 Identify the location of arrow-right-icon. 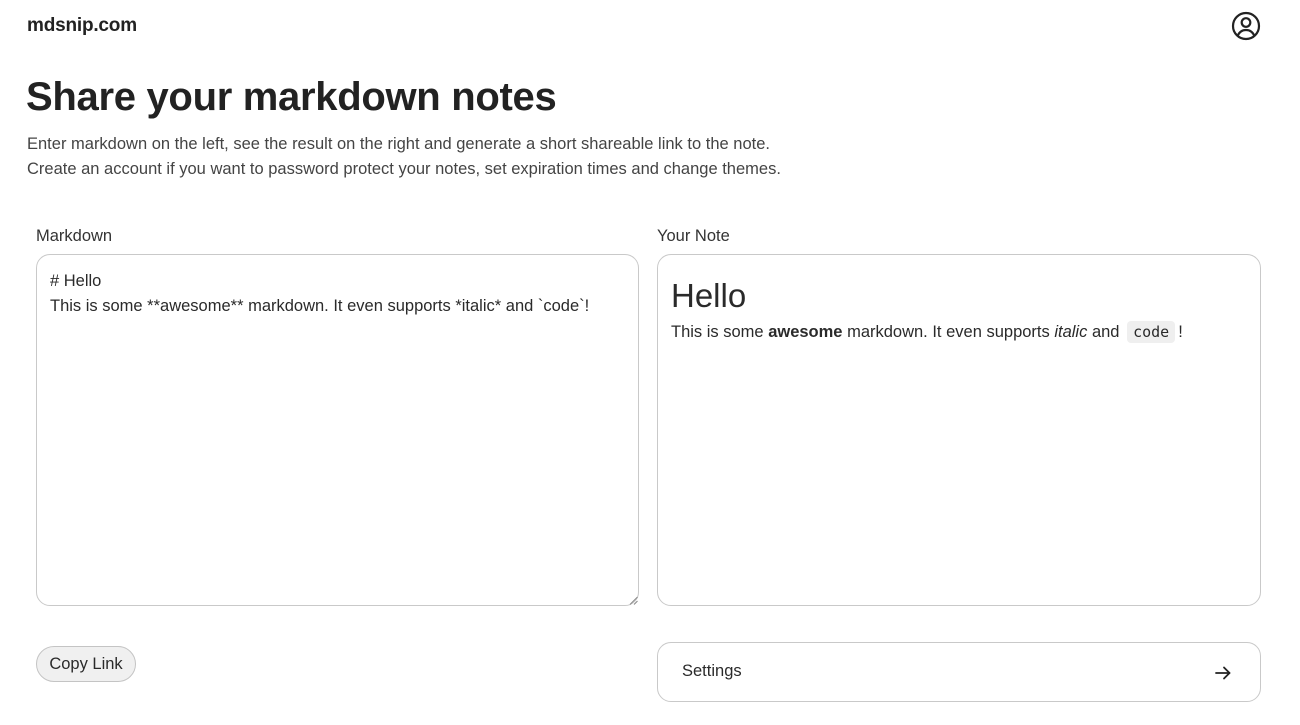
(1223, 673).